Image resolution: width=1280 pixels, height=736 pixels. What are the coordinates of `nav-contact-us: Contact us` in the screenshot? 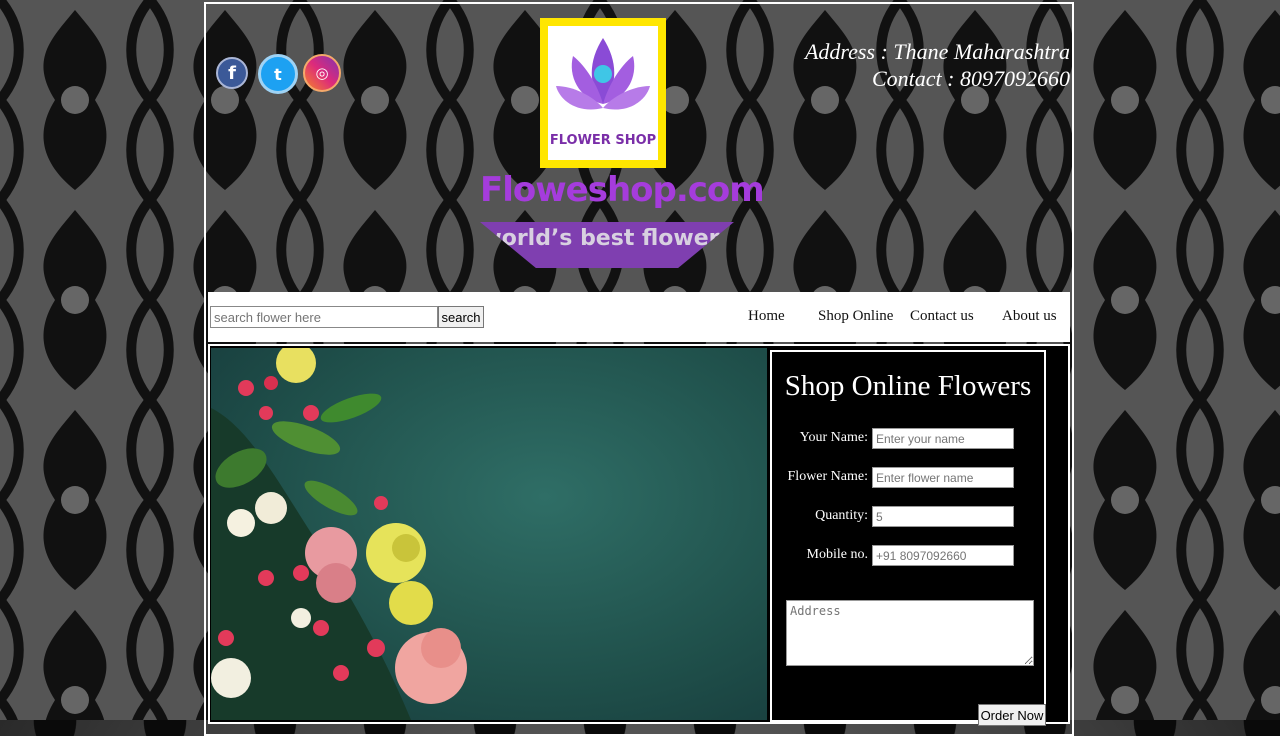 It's located at (942, 316).